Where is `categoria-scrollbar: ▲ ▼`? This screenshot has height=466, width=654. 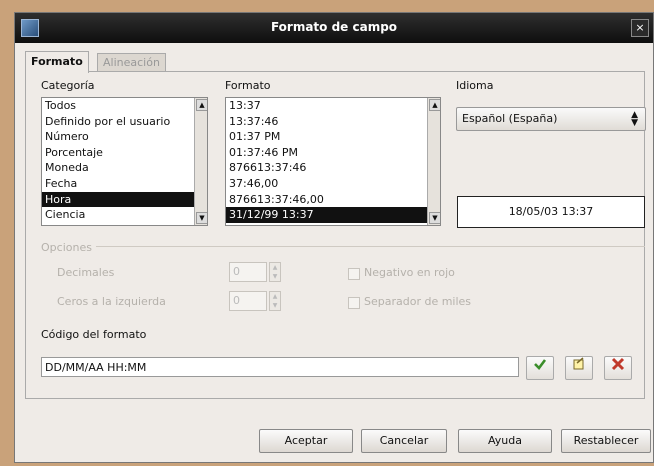 categoria-scrollbar: ▲ ▼ is located at coordinates (200, 161).